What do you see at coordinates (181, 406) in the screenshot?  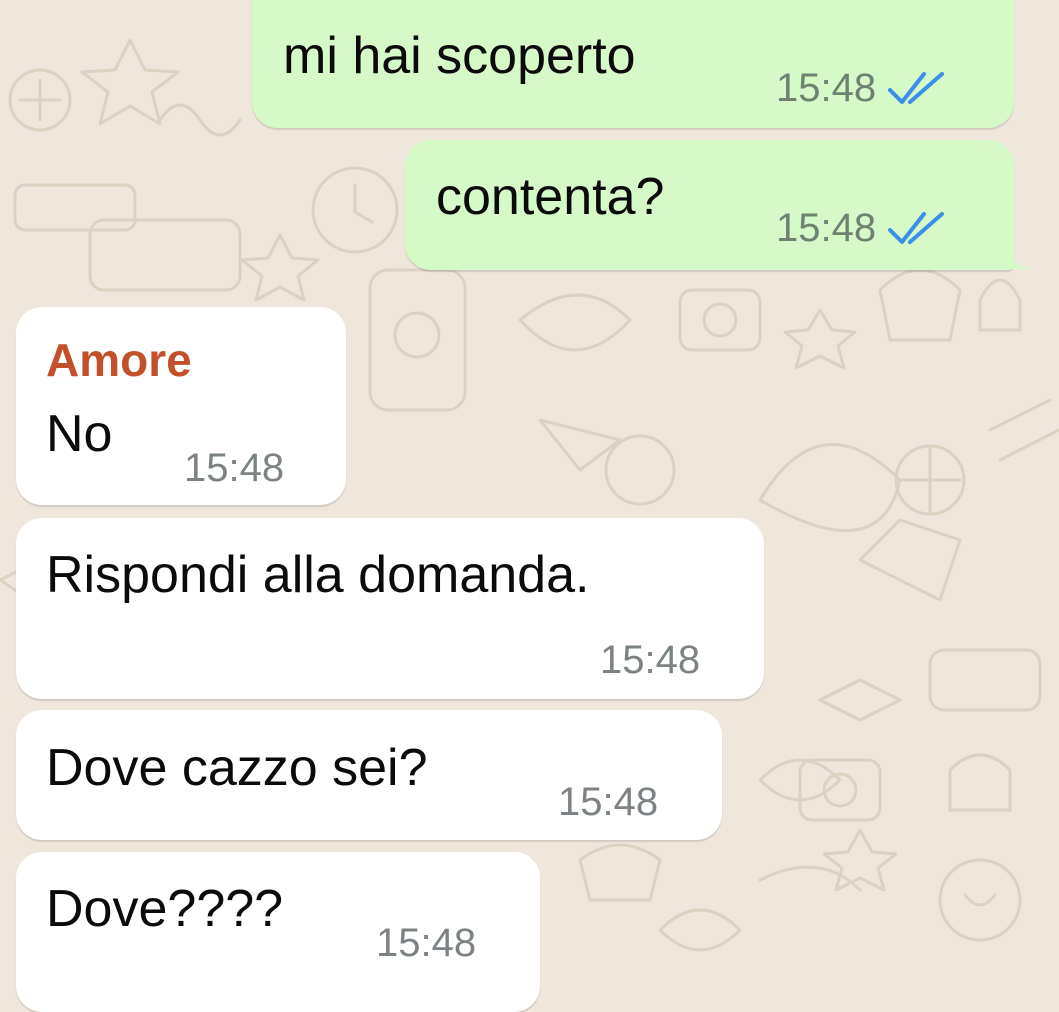 I see `message-bubble-incoming: Amore No 15:48` at bounding box center [181, 406].